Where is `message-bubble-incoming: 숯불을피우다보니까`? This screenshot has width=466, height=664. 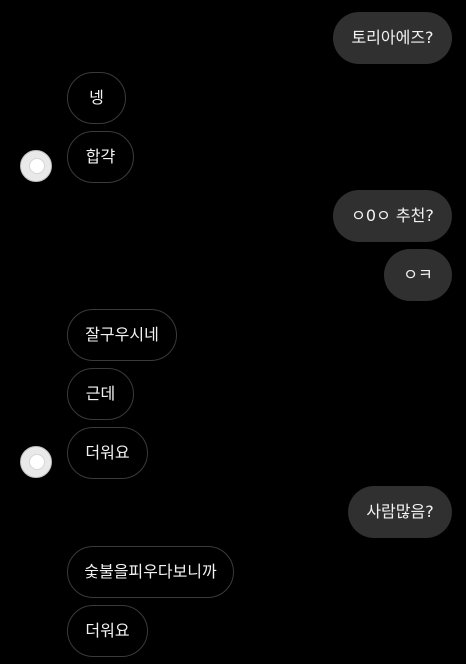
message-bubble-incoming: 숯불을피우다보니까 is located at coordinates (150, 572).